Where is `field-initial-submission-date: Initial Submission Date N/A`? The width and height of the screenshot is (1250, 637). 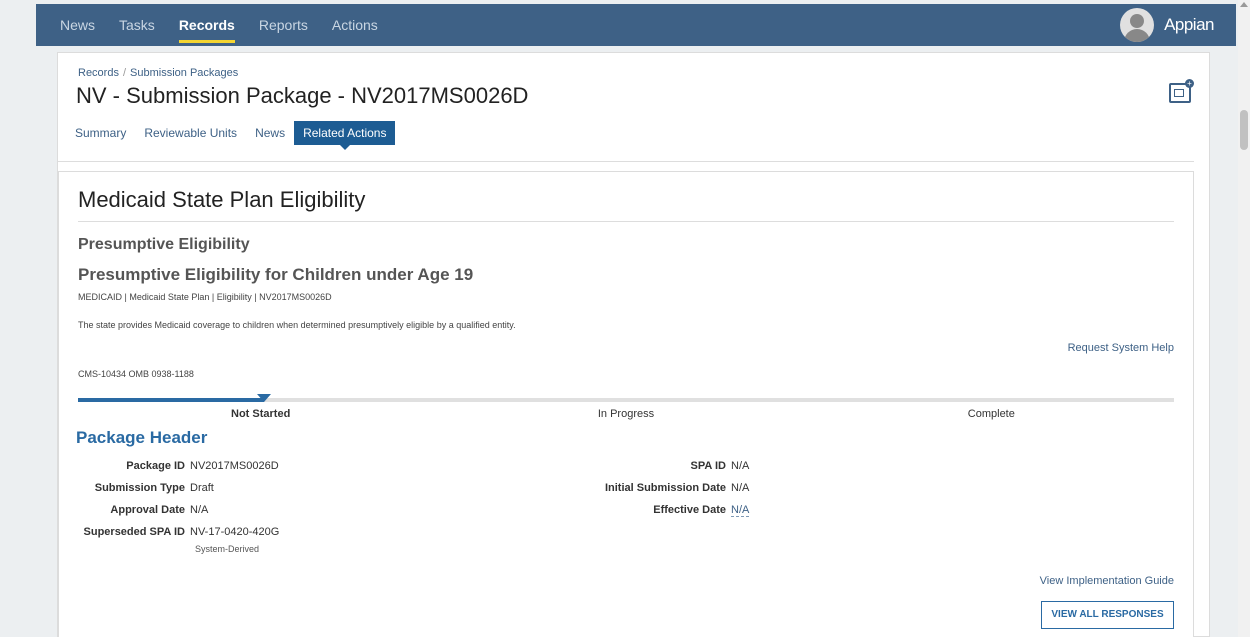 field-initial-submission-date: Initial Submission Date N/A is located at coordinates (789, 488).